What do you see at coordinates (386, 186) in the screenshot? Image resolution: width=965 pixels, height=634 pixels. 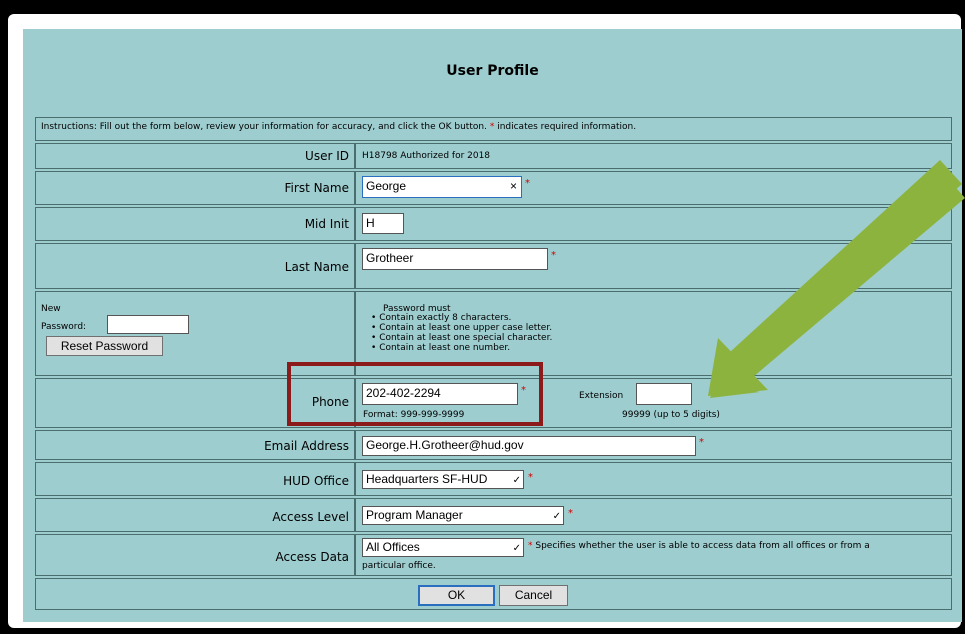 I see `first-name-value: George` at bounding box center [386, 186].